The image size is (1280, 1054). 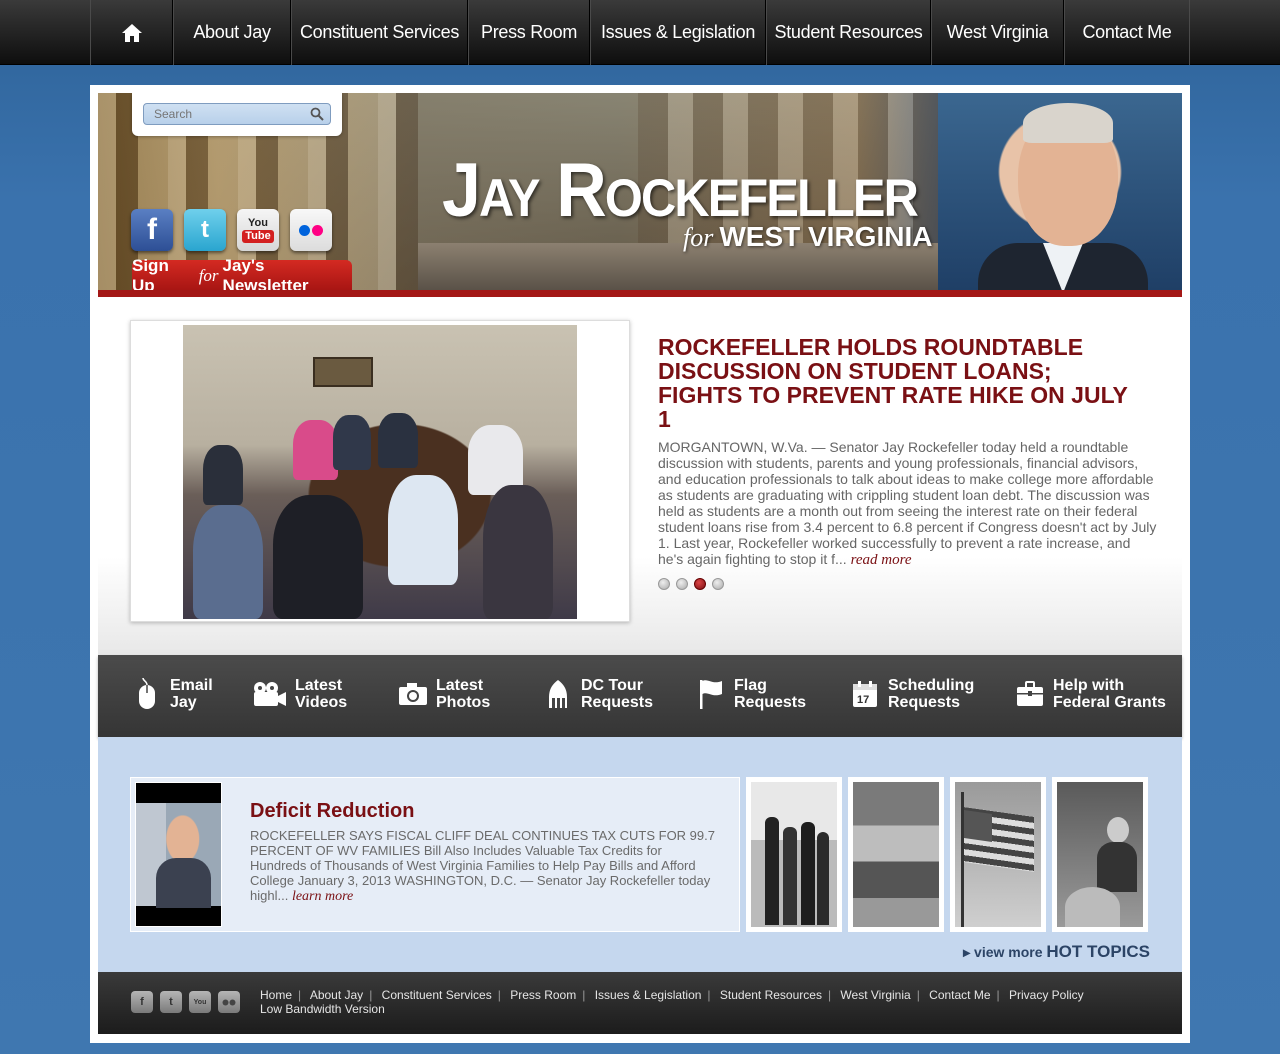 What do you see at coordinates (276, 995) in the screenshot?
I see `footer-link-home: Home` at bounding box center [276, 995].